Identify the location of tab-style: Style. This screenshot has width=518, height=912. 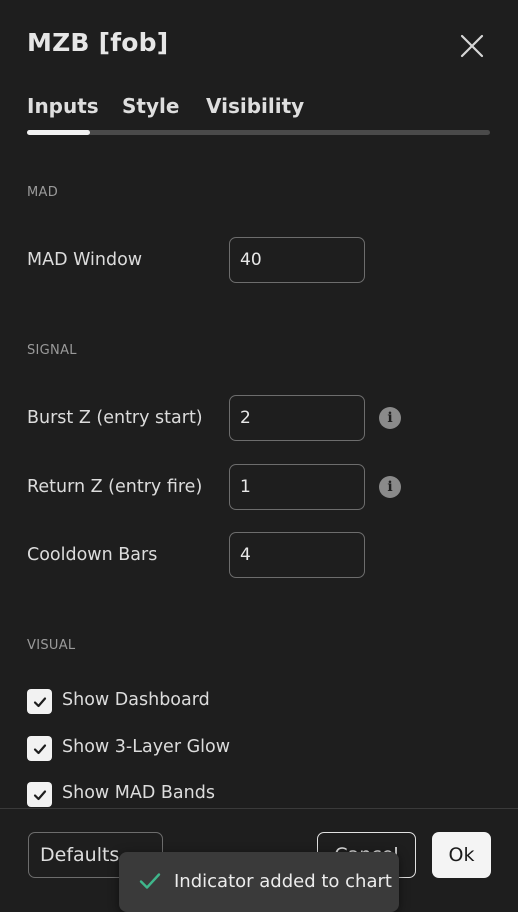
(150, 106).